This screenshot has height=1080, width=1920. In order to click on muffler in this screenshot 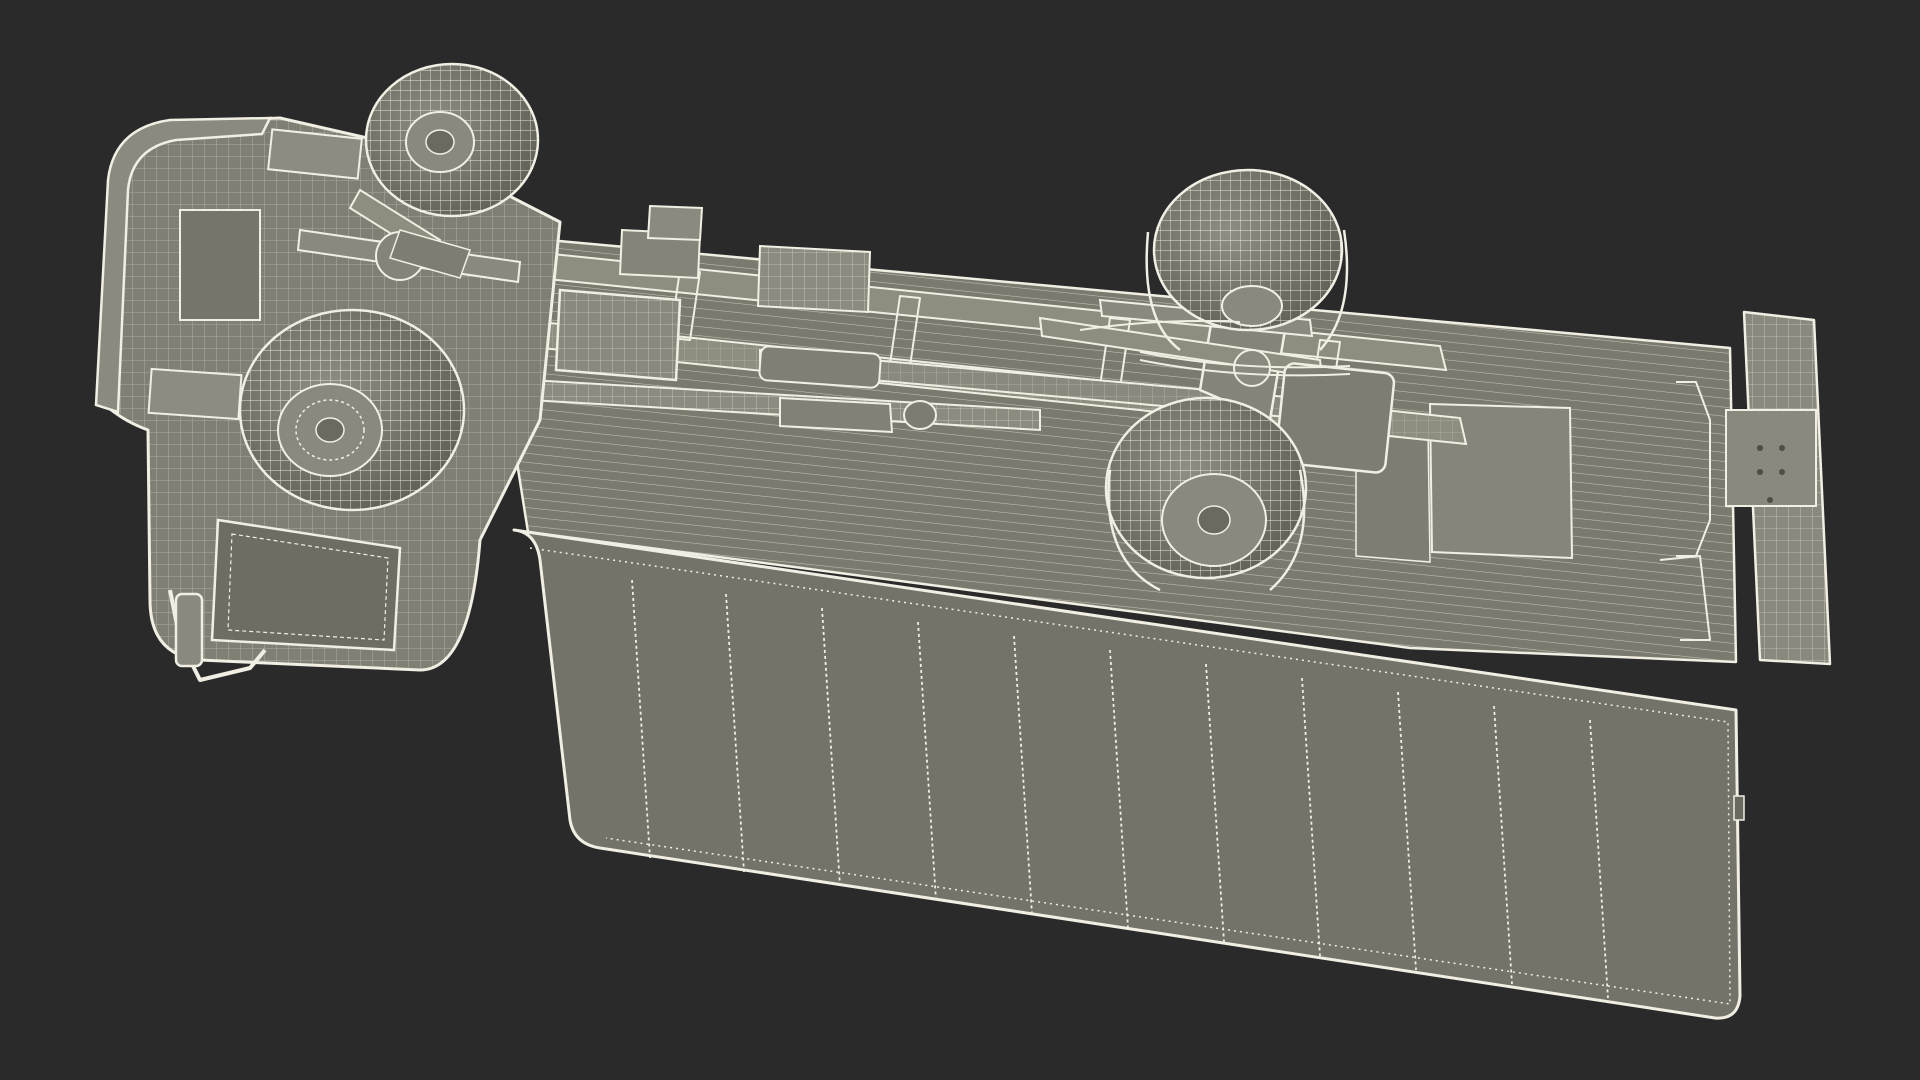, I will do `click(820, 367)`.